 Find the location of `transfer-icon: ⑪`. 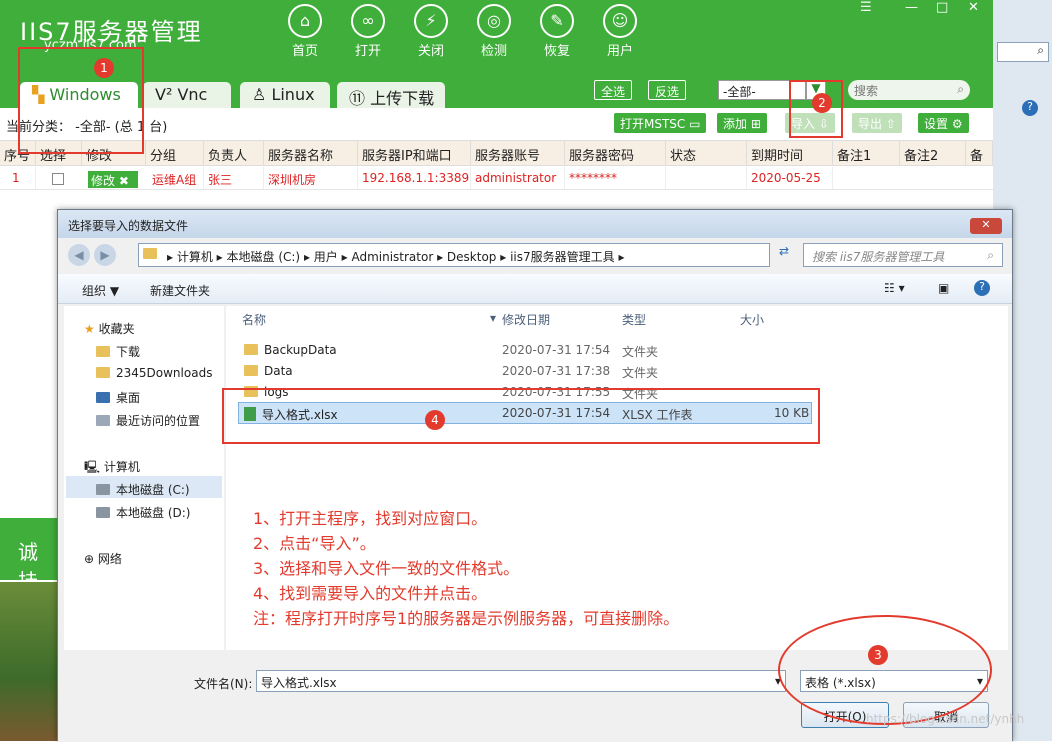

transfer-icon: ⑪ is located at coordinates (357, 98).